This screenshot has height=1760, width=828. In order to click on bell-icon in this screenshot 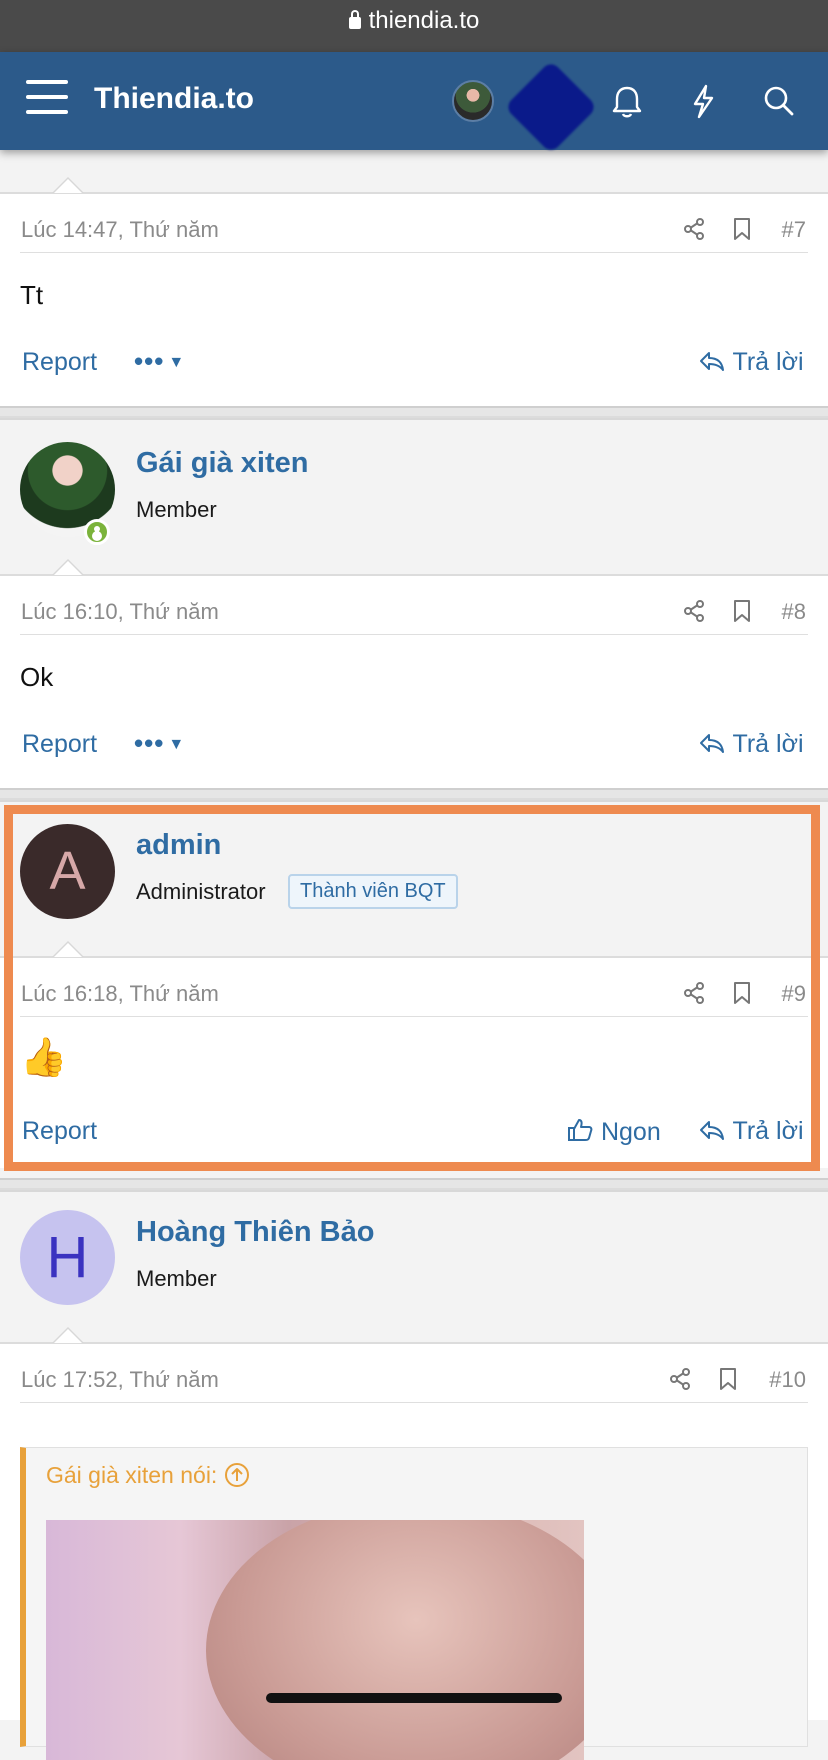, I will do `click(627, 101)`.